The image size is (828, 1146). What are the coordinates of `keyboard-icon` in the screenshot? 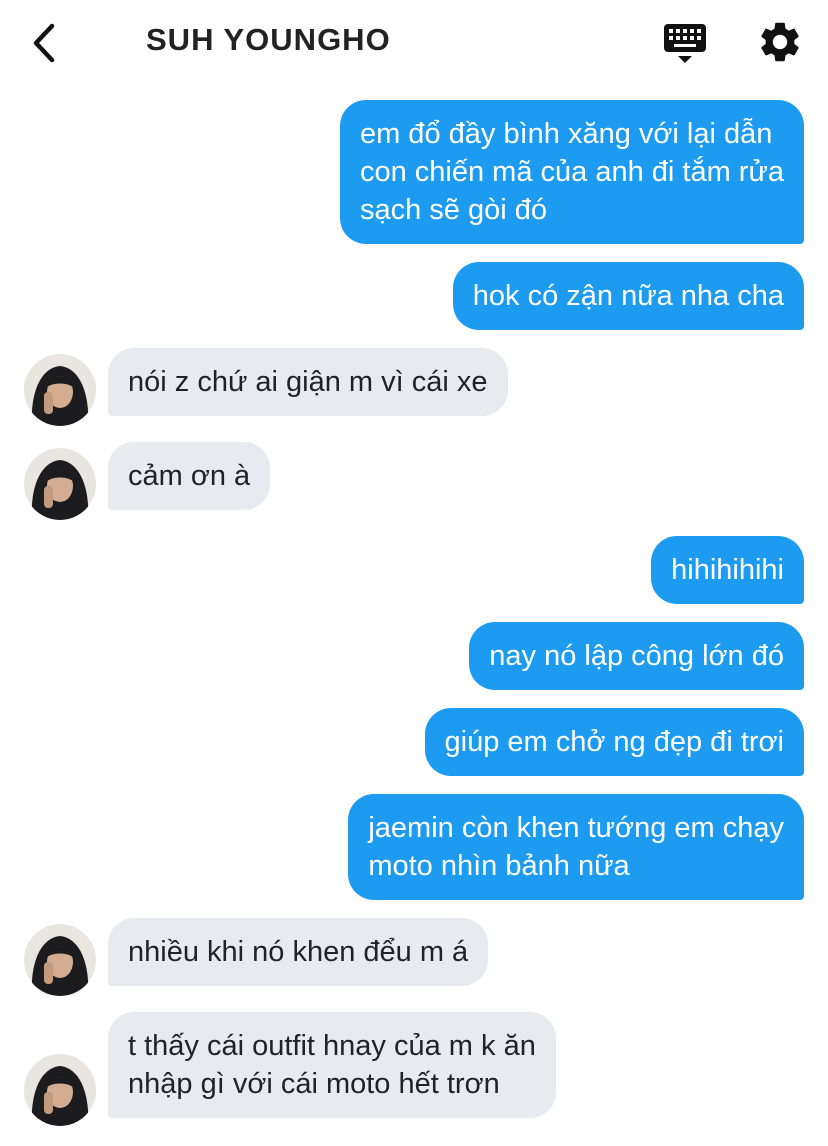 It's located at (685, 43).